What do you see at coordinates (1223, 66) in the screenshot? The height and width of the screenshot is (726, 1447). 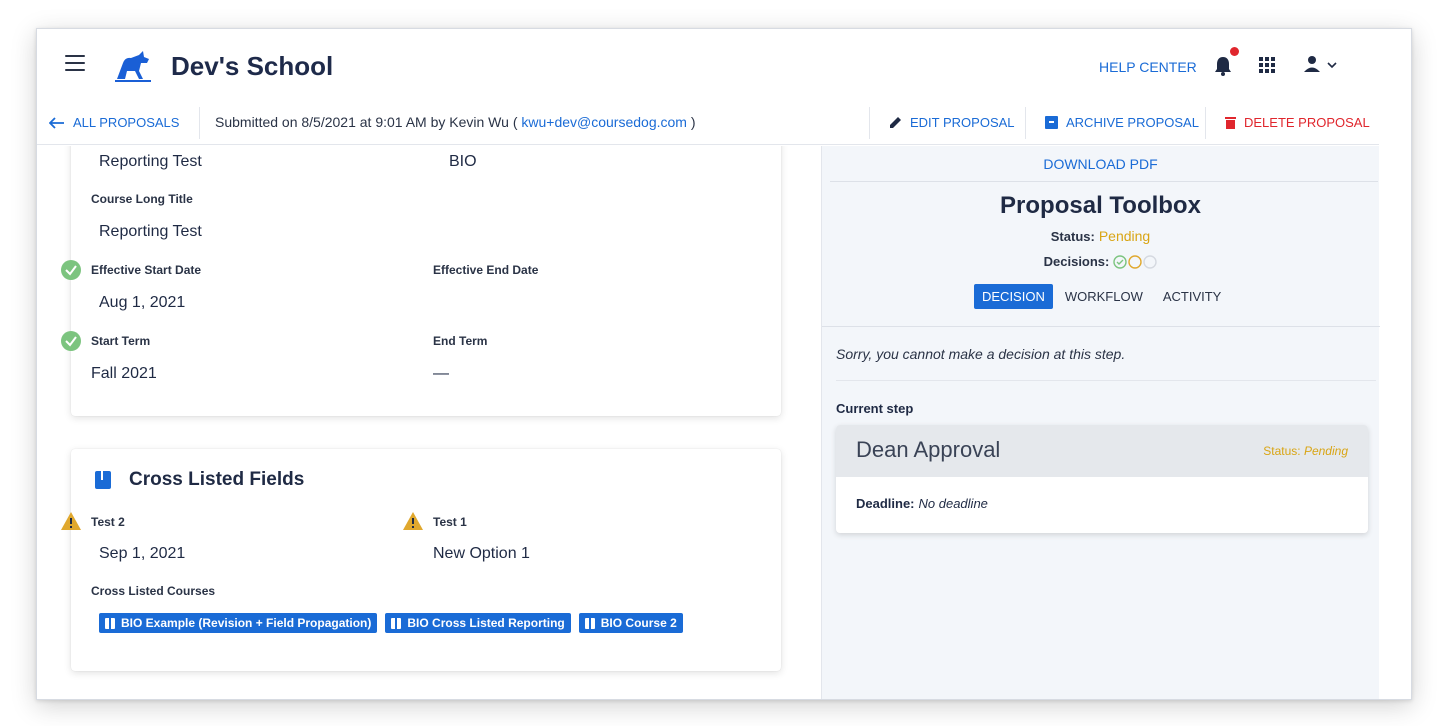 I see `notification-bell-icon` at bounding box center [1223, 66].